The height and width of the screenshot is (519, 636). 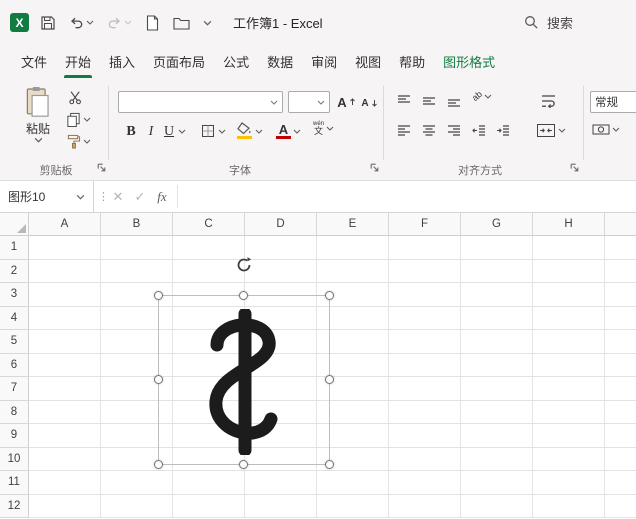 What do you see at coordinates (137, 271) in the screenshot?
I see `cell-B2` at bounding box center [137, 271].